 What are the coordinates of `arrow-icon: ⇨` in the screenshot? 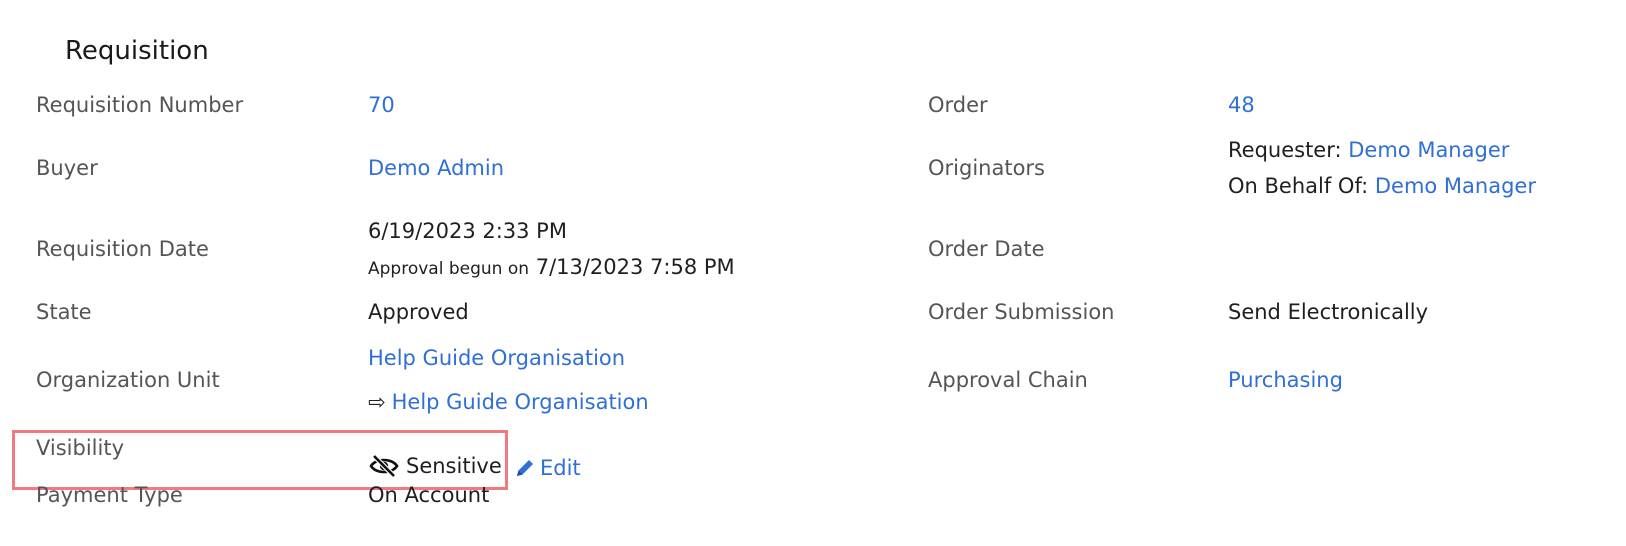 It's located at (377, 402).